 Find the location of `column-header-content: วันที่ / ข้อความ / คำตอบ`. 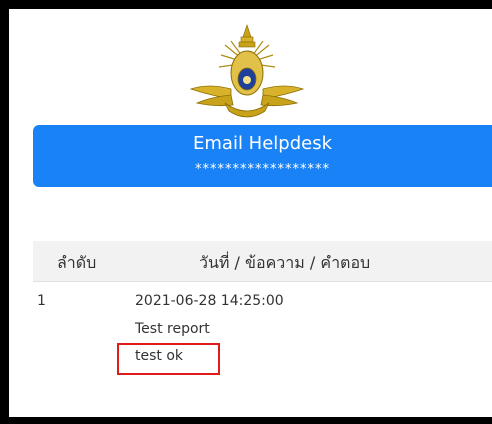

column-header-content: วันที่ / ข้อความ / คำตอบ is located at coordinates (285, 262).